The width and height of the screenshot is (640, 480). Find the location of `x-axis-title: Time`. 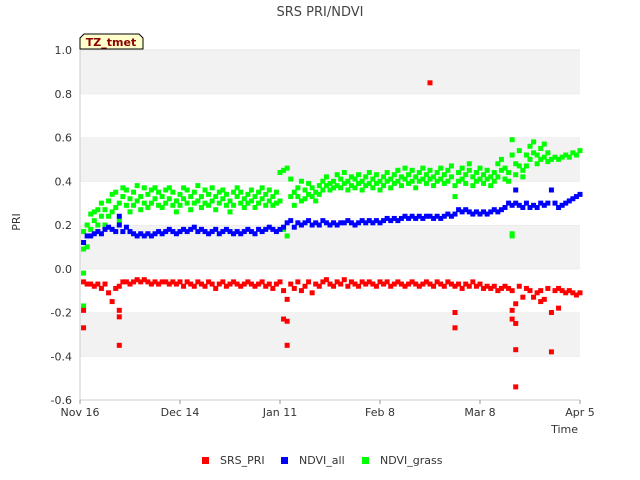

x-axis-title: Time is located at coordinates (564, 429).